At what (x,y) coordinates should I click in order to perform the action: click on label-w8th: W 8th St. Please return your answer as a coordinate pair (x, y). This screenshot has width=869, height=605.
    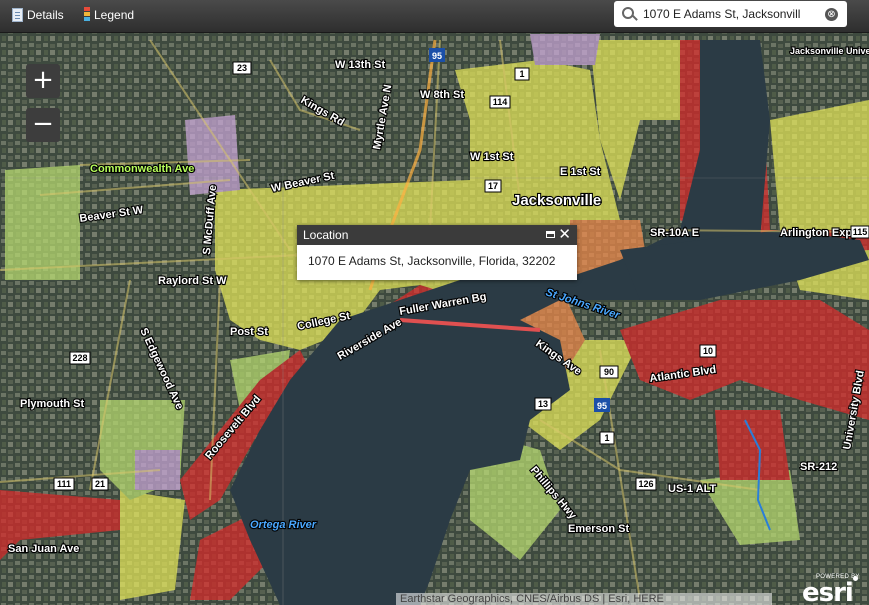
    Looking at the image, I should click on (442, 95).